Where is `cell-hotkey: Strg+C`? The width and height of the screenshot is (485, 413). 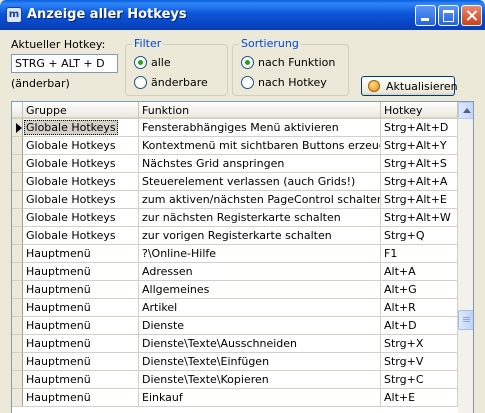
cell-hotkey: Strg+C is located at coordinates (419, 380).